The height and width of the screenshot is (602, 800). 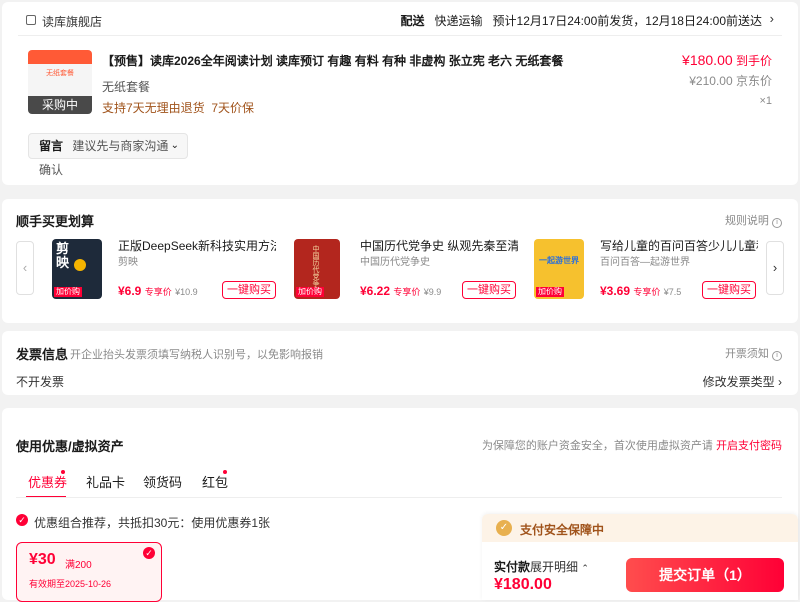 I want to click on shop-icon, so click(x=31, y=20).